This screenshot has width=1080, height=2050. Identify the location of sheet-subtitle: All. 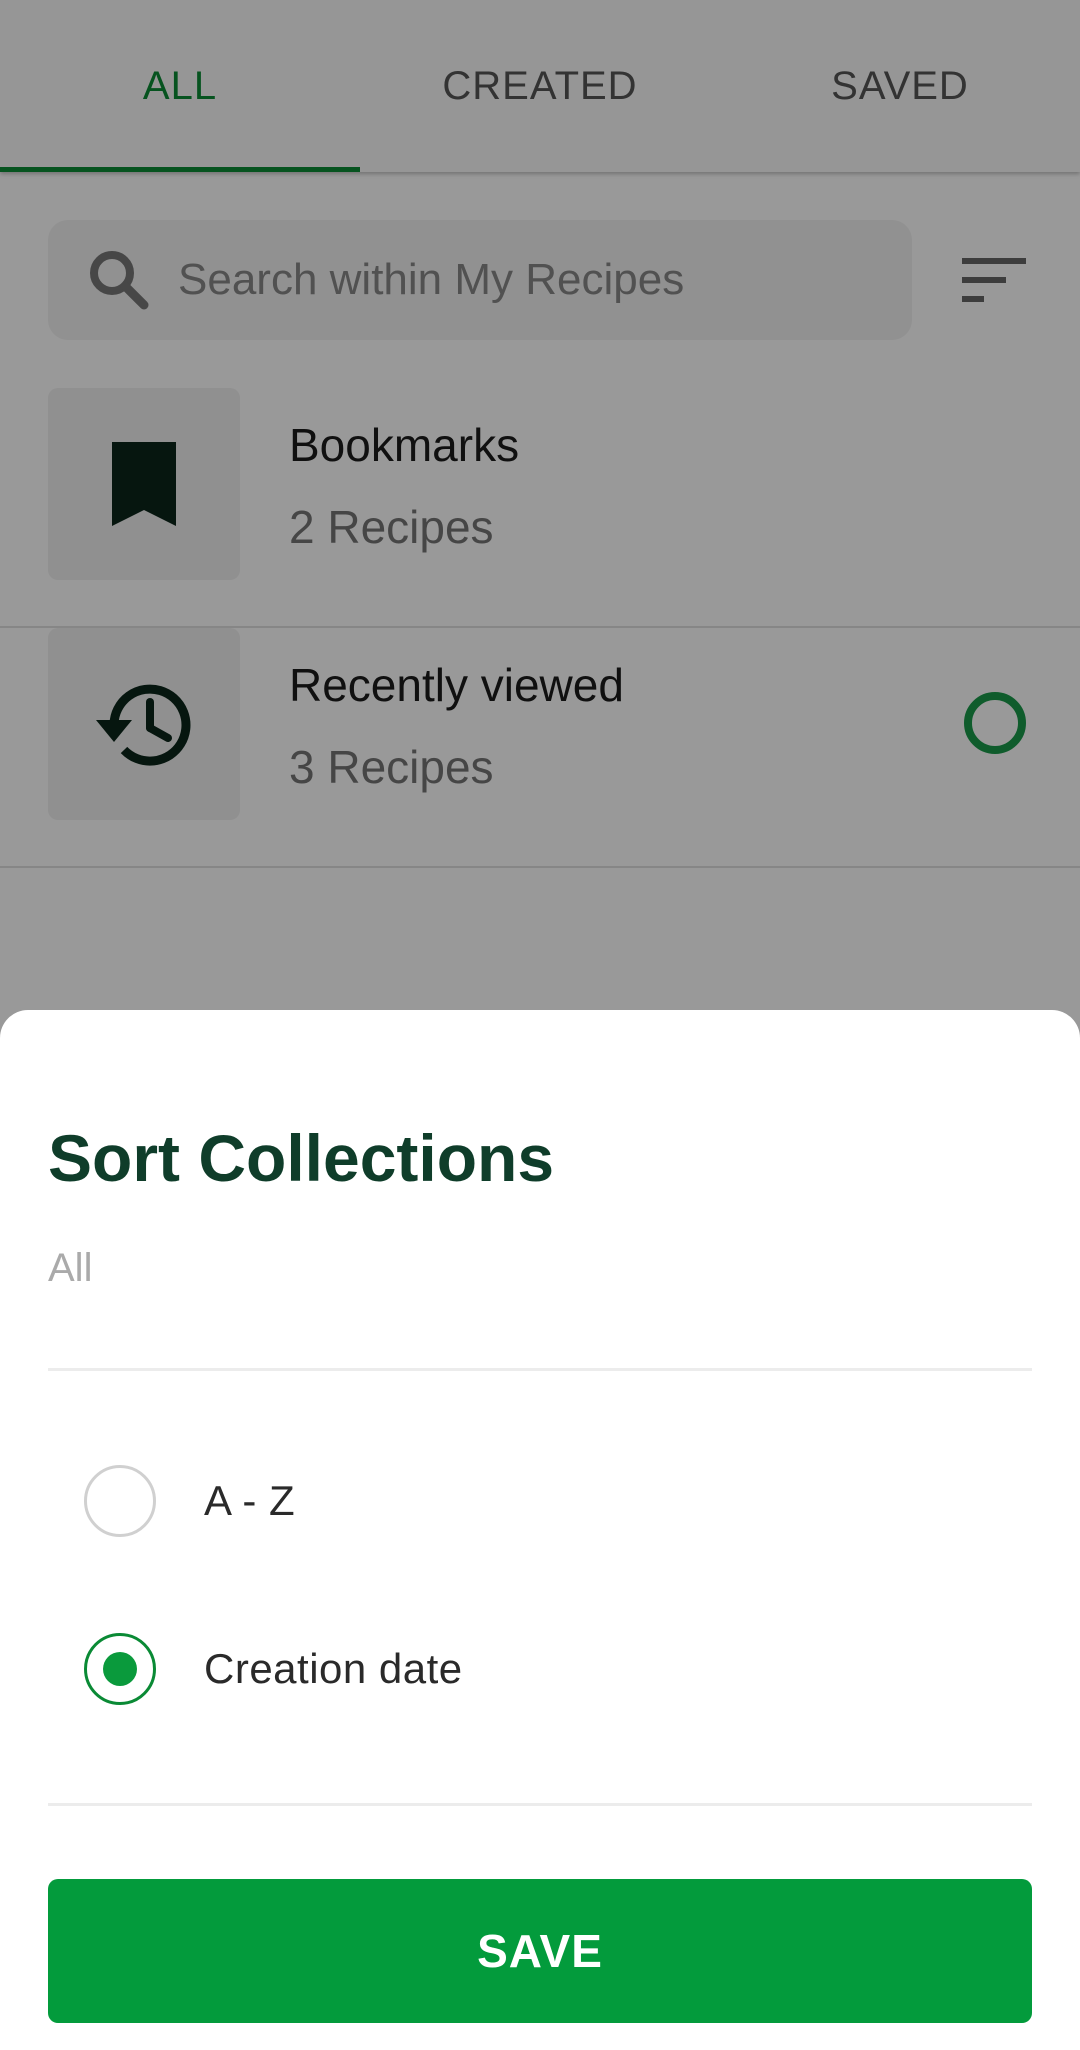
(70, 1268).